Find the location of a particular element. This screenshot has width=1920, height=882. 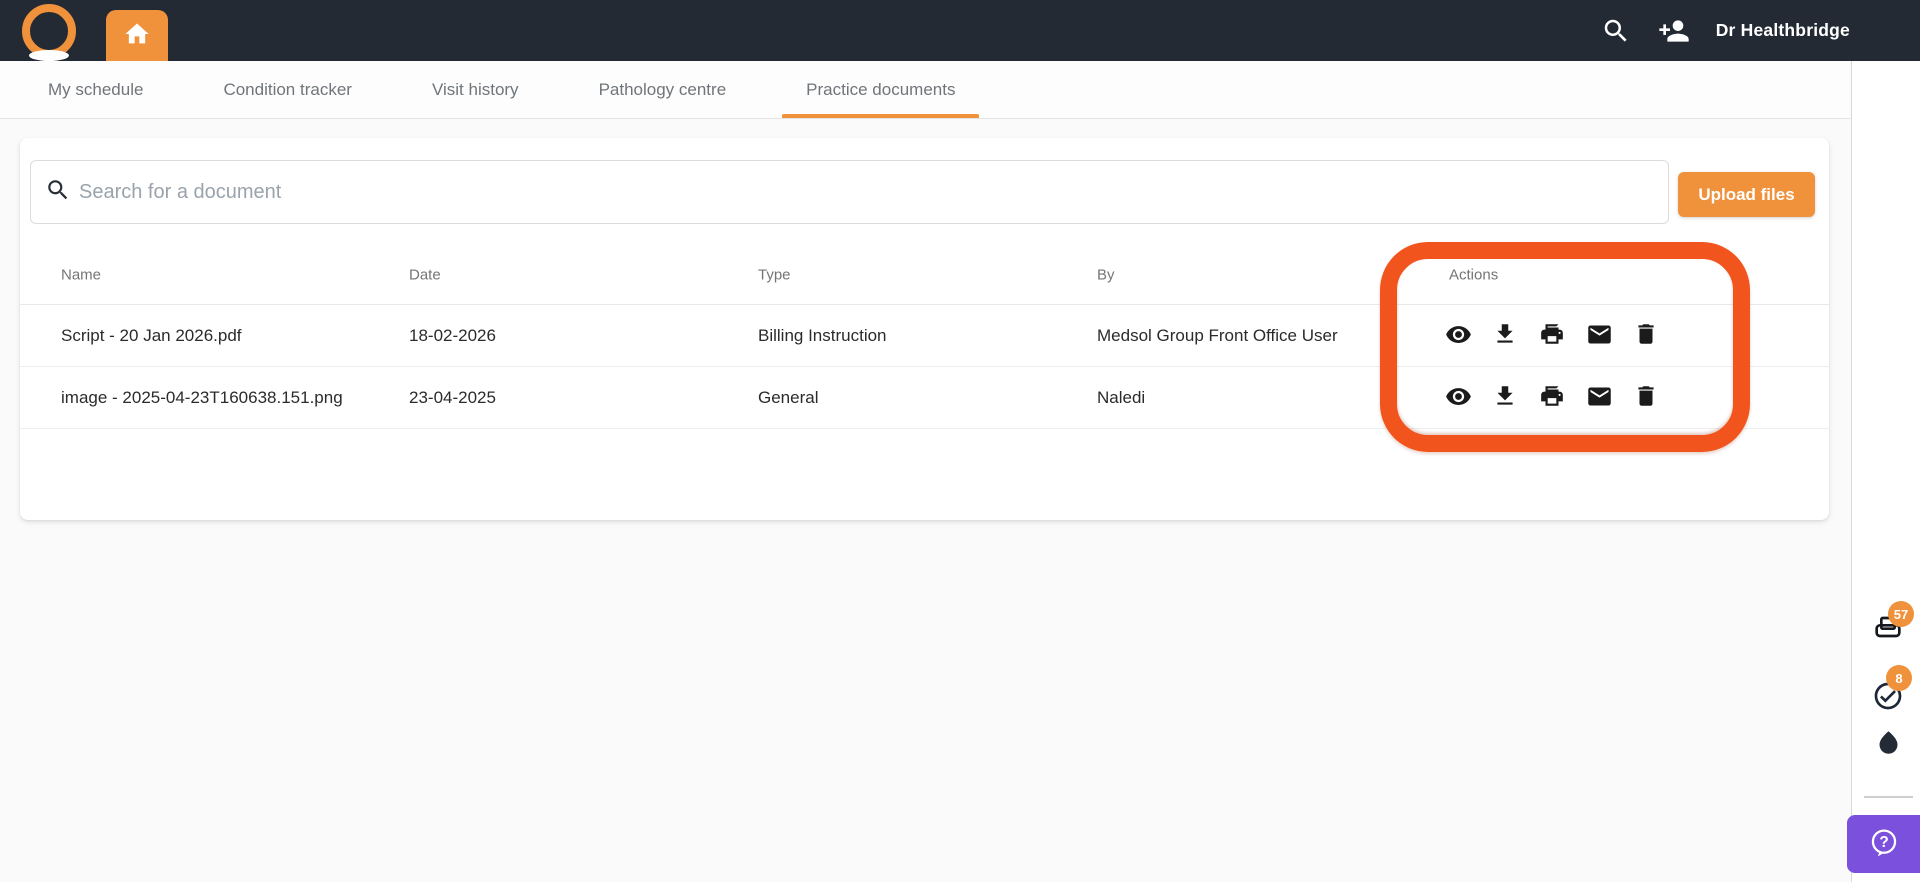

print-queue-badge: 57 is located at coordinates (1901, 614).